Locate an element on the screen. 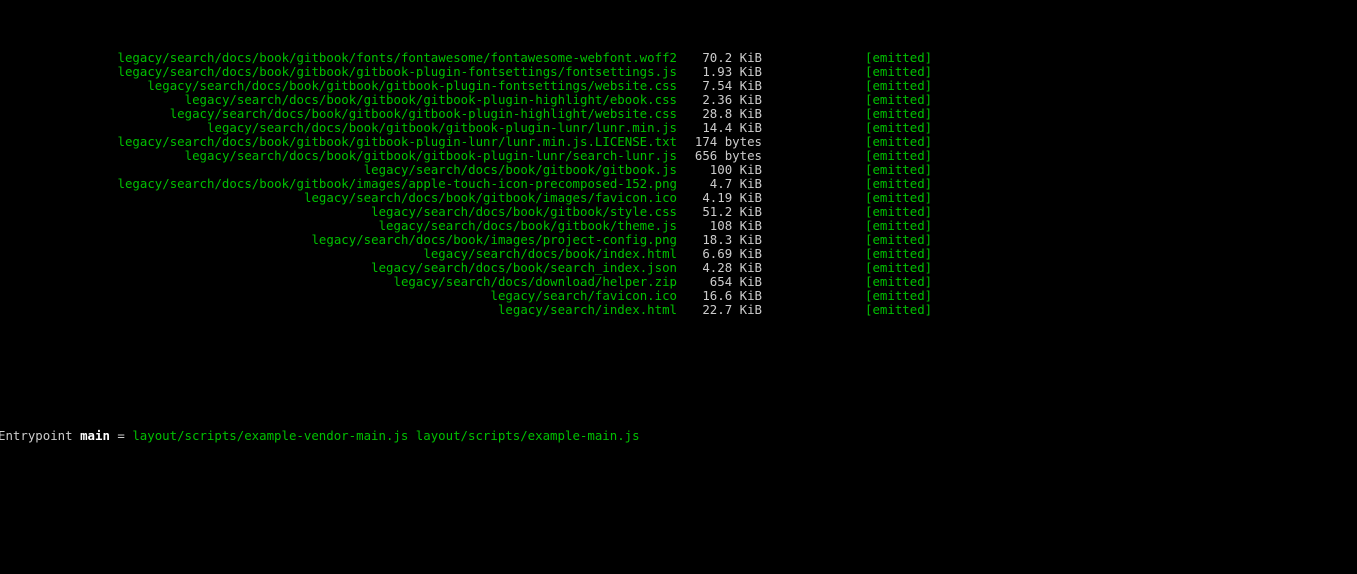 The image size is (1357, 574). asset-size: 174 bytes is located at coordinates (728, 141).